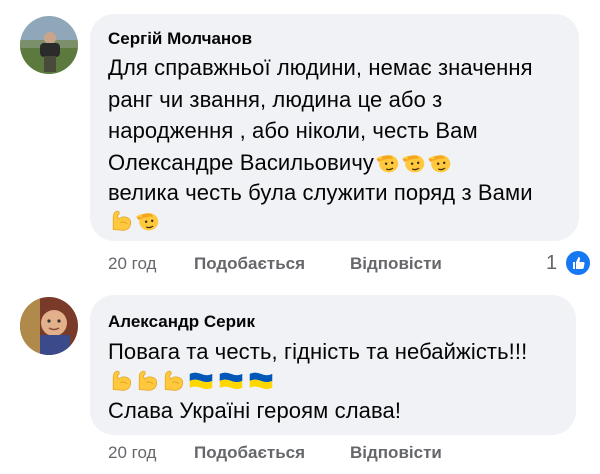 This screenshot has height=474, width=600. What do you see at coordinates (551, 263) in the screenshot?
I see `reaction-count: 1` at bounding box center [551, 263].